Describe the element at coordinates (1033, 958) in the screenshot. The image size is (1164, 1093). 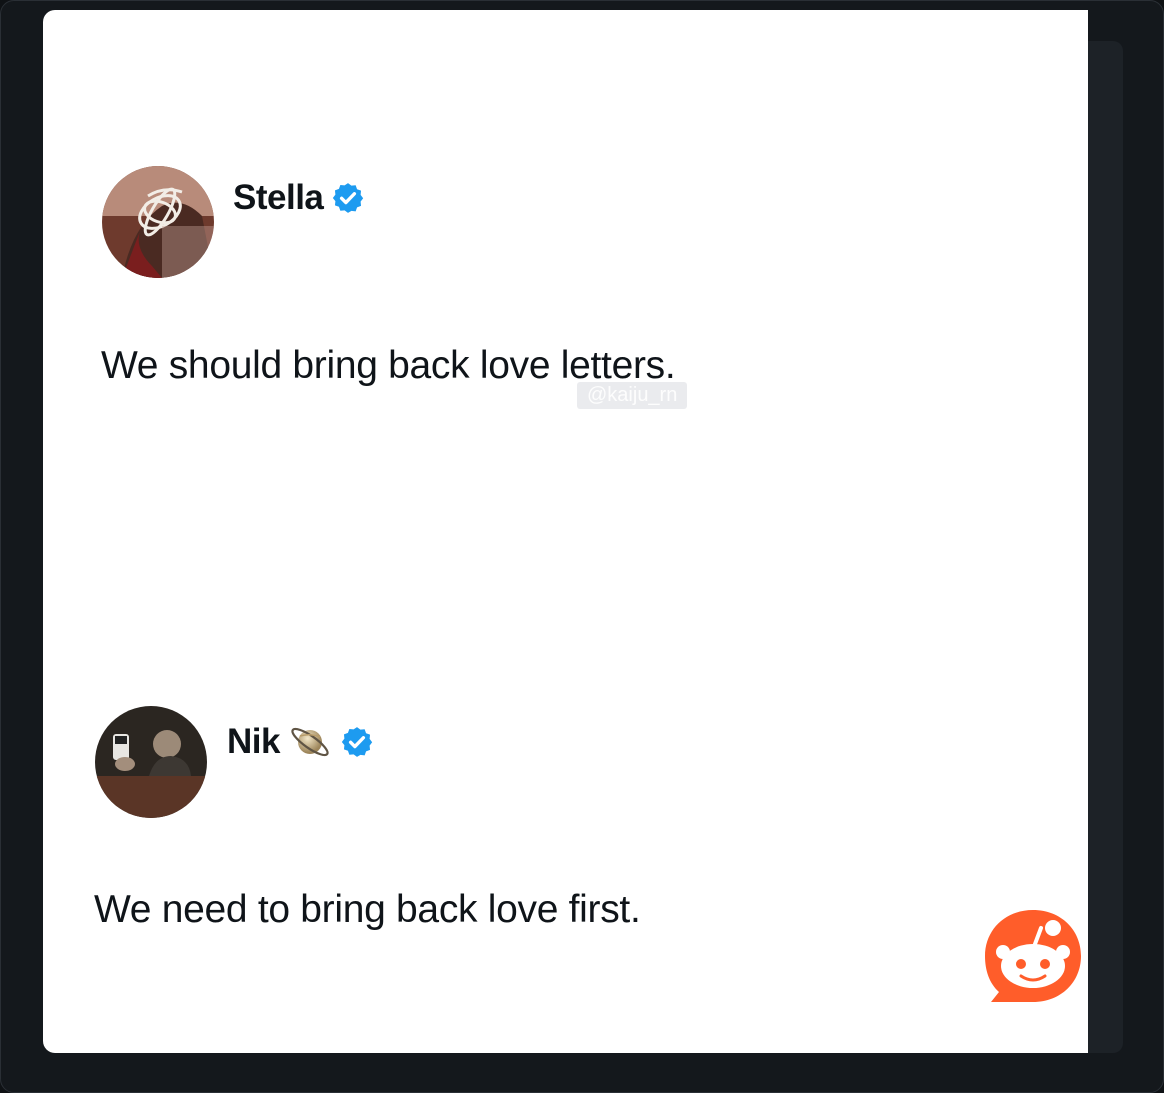
I see `reddit-logo-icon` at that location.